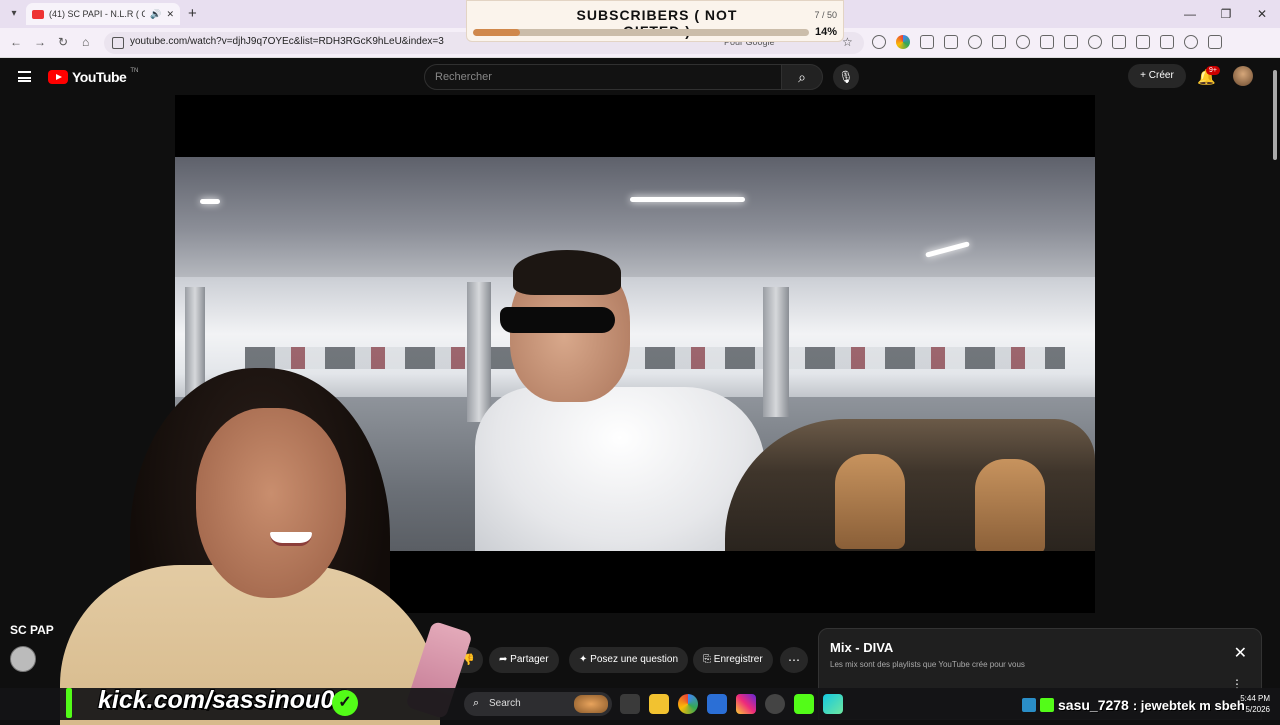  I want to click on scene-person-hair, so click(567, 272).